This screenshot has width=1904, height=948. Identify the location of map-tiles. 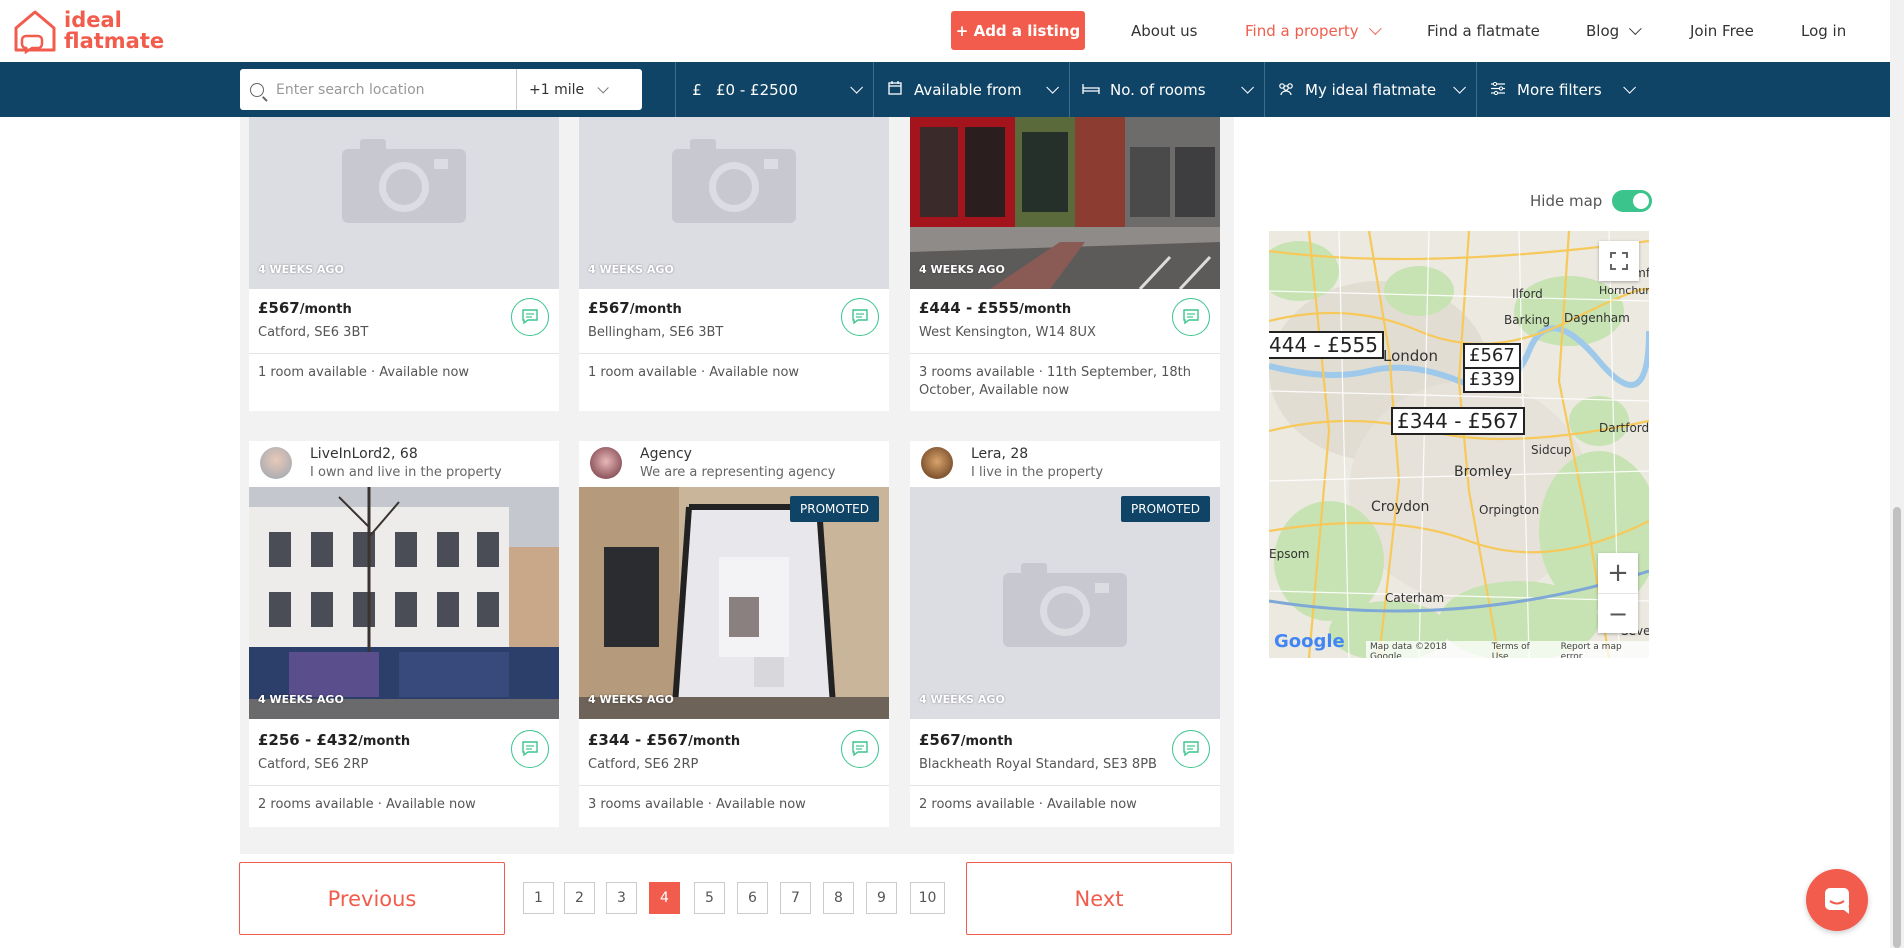
(1459, 444).